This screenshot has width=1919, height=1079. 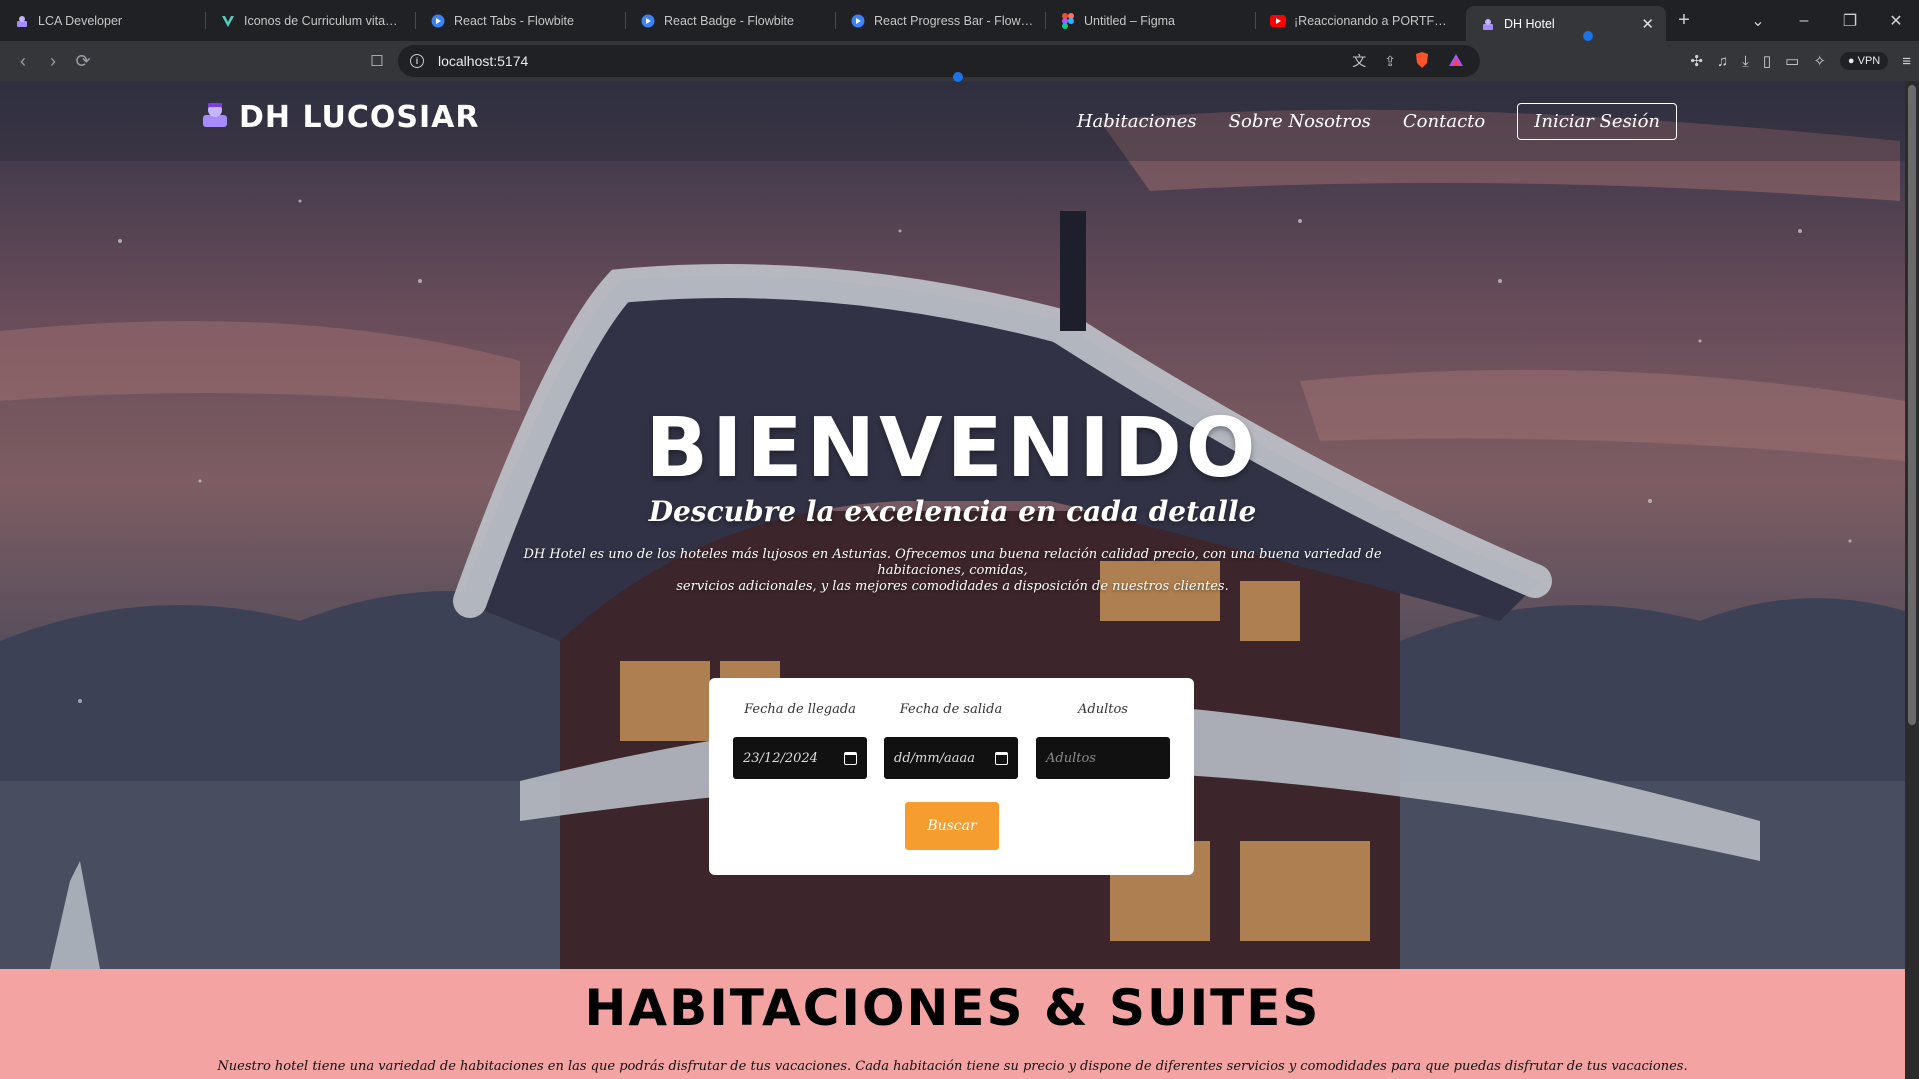 I want to click on tab-youtube: ¡Reaccionando a PORTFOLIOS, so click(x=1361, y=20).